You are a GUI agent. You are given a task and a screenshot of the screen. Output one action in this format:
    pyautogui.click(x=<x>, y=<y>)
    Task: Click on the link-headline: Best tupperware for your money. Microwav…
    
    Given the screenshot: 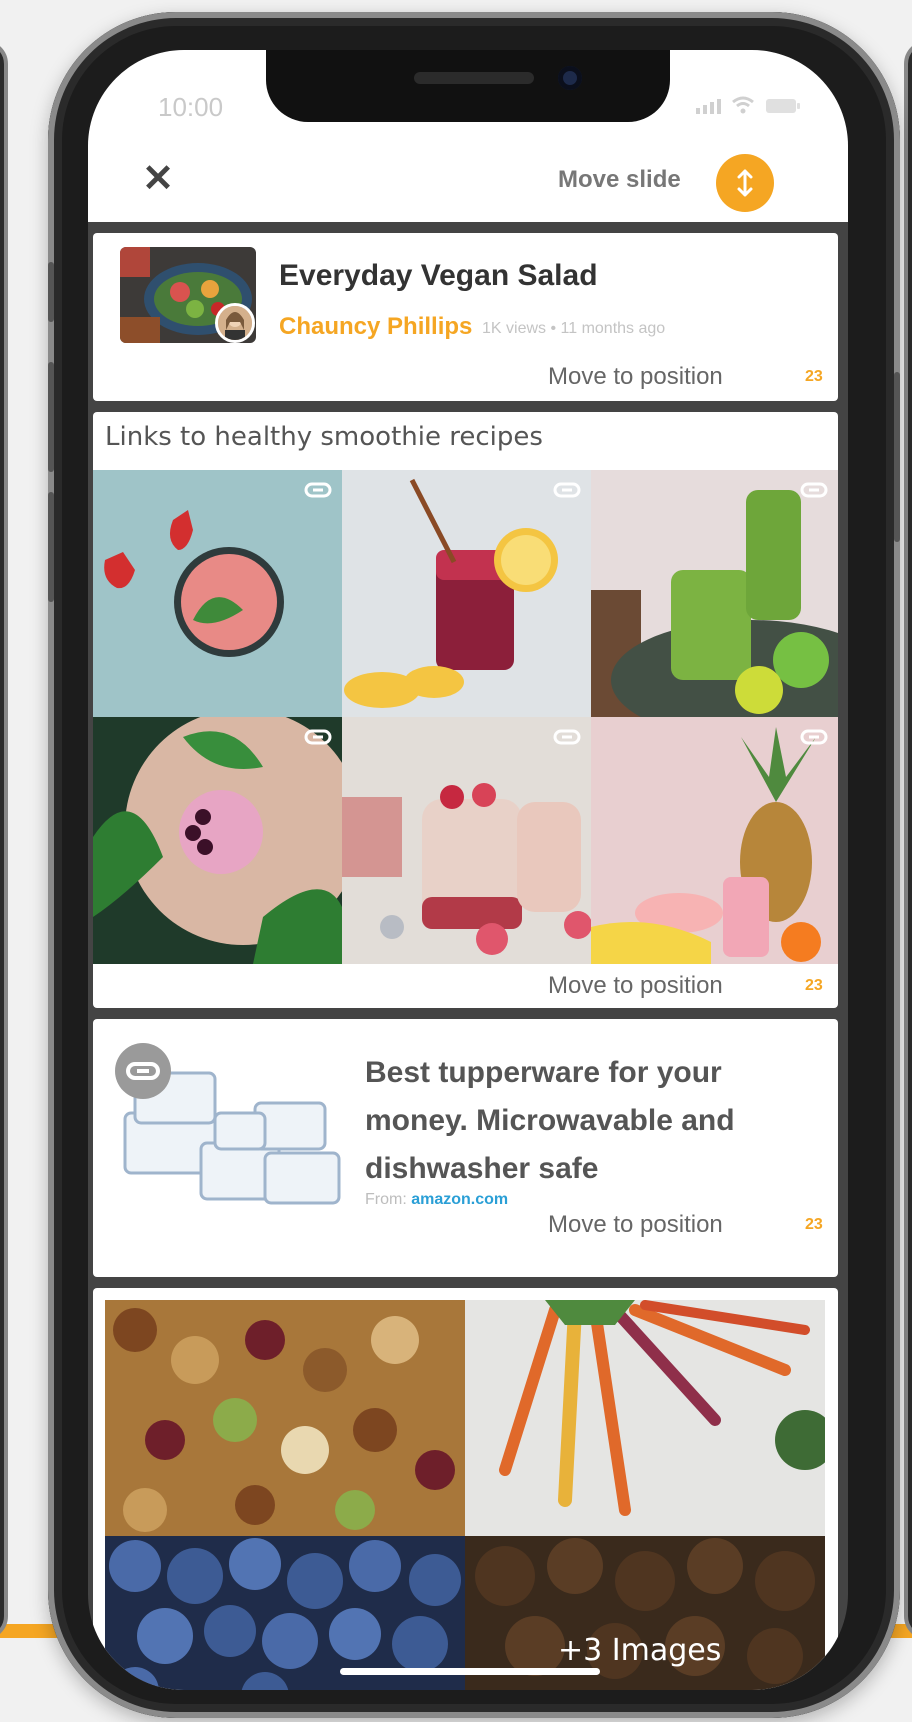 What is the action you would take?
    pyautogui.click(x=585, y=1121)
    